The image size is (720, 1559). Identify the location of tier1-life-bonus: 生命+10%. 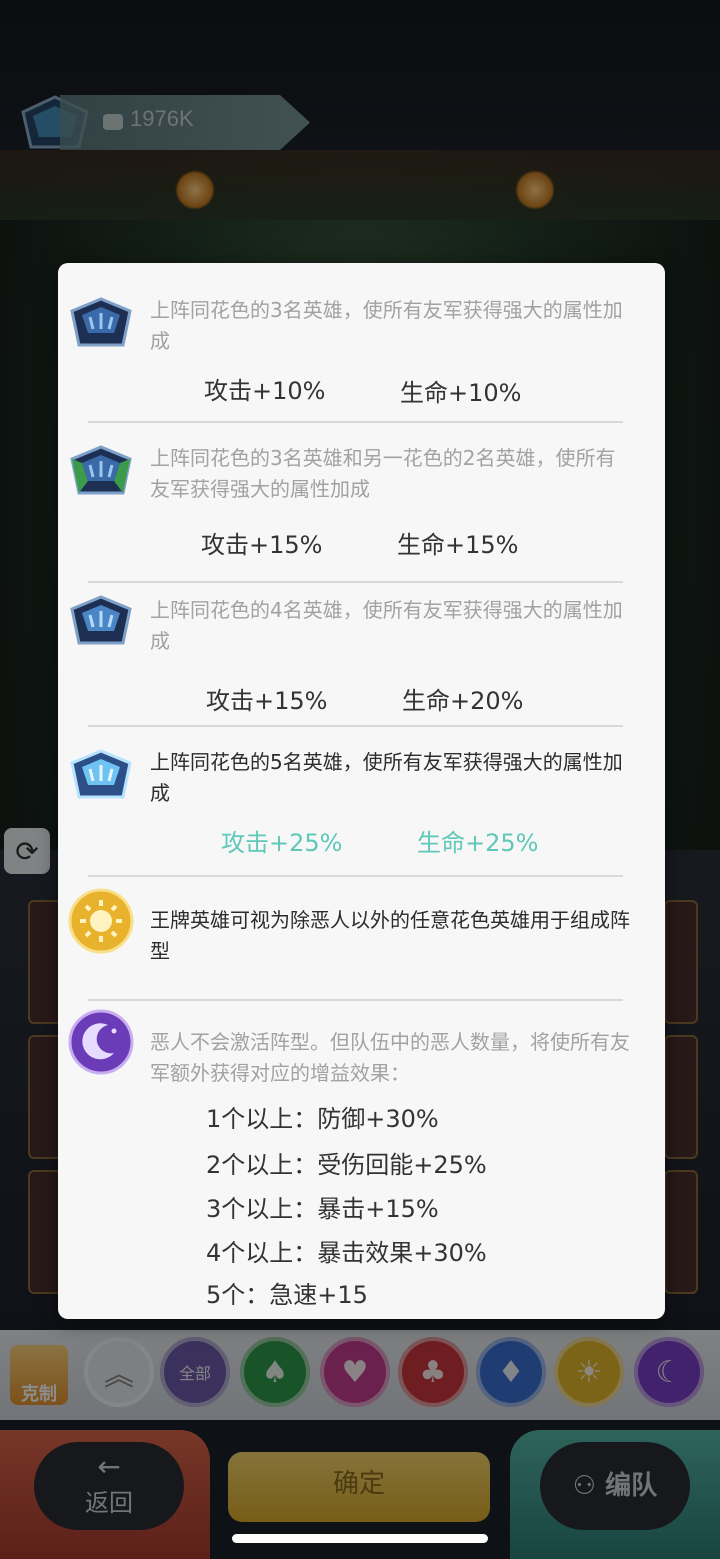
(461, 393).